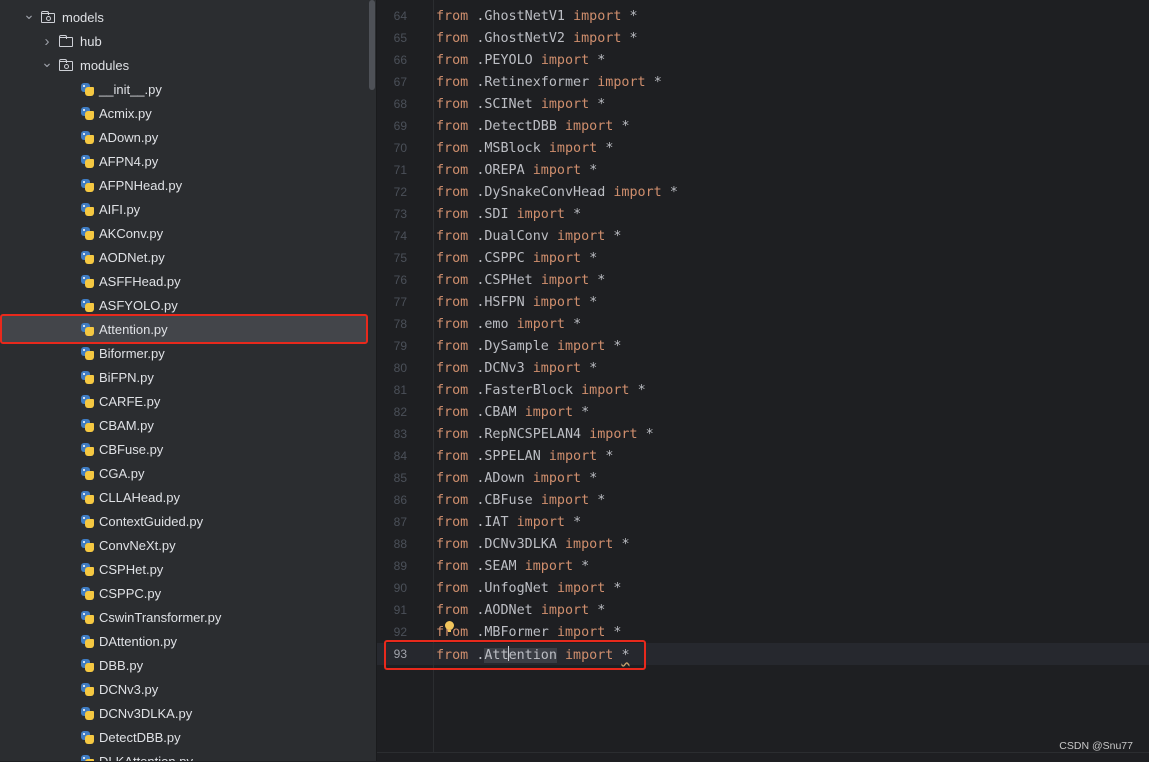  What do you see at coordinates (512, 412) in the screenshot?
I see `code-text: from .CBAM import *` at bounding box center [512, 412].